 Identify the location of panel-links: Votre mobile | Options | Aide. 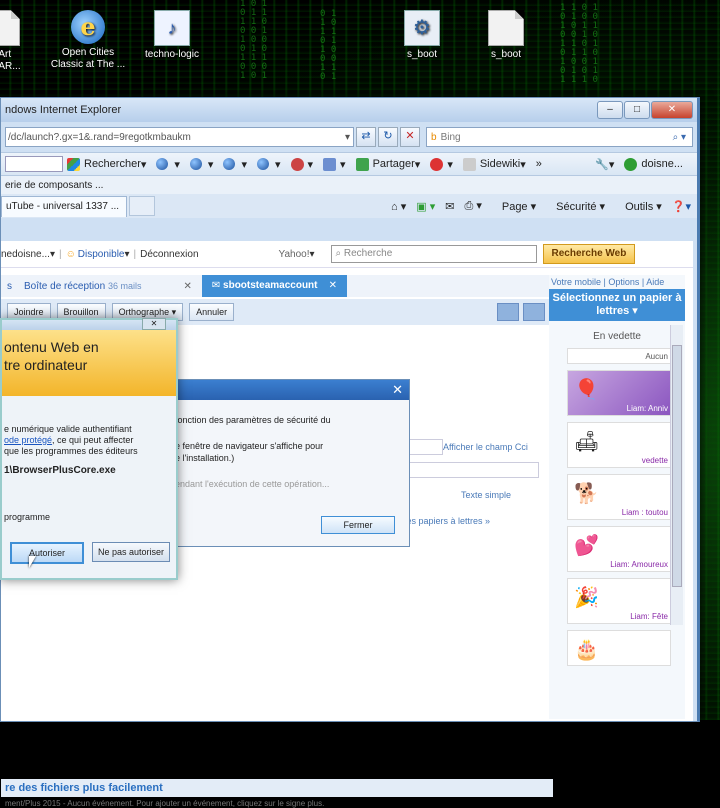
(617, 282).